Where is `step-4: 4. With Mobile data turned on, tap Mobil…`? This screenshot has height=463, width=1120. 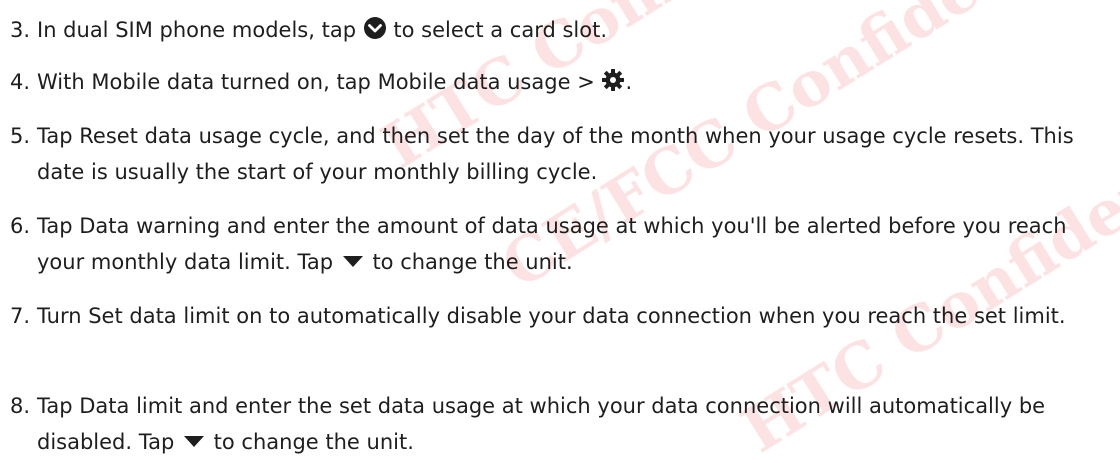 step-4: 4. With Mobile data turned on, tap Mobil… is located at coordinates (560, 83).